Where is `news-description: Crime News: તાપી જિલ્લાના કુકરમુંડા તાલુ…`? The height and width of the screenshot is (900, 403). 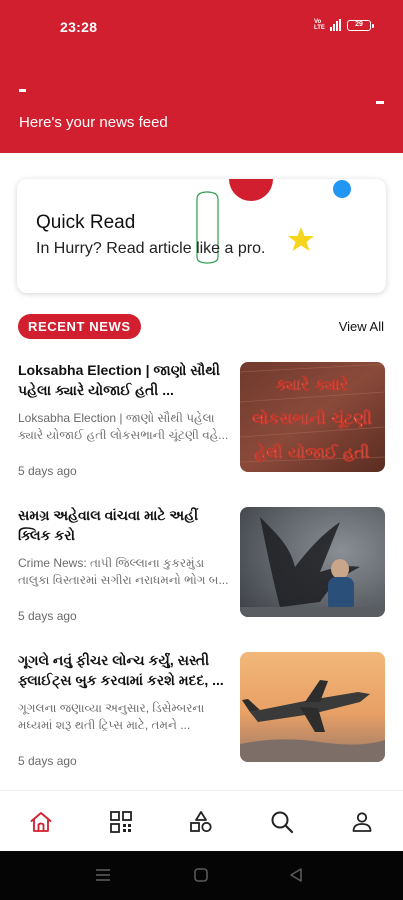 news-description: Crime News: તાપી જિલ્લાના કુકરમુંડા તાલુ… is located at coordinates (123, 571).